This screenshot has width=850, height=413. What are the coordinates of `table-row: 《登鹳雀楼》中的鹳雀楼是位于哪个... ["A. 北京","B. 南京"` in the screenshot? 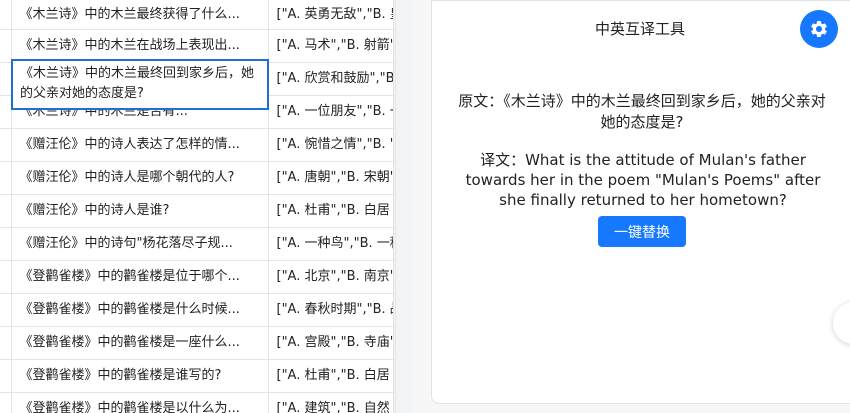 It's located at (206, 277).